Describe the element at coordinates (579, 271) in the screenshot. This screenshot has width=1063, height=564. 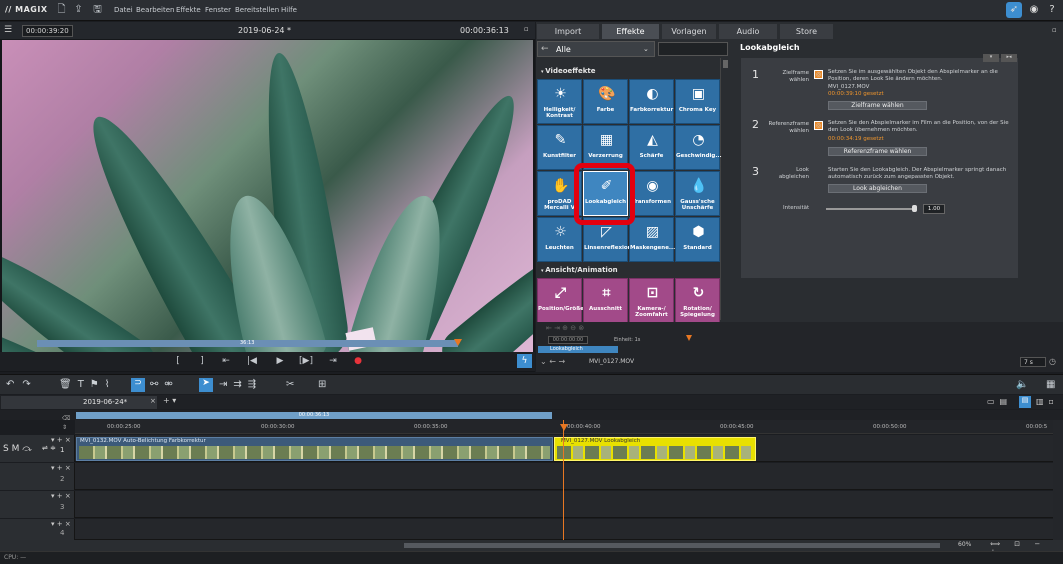
I see `section-ansicht: ▾ Ansicht/Animation` at that location.